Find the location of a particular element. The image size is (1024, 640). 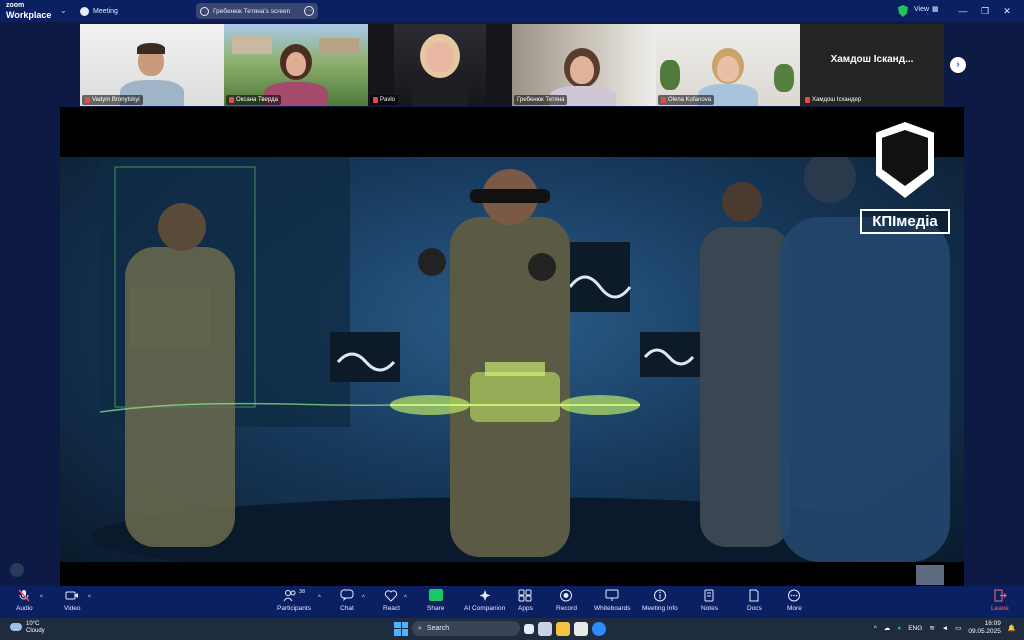

more-label: More is located at coordinates (794, 608).